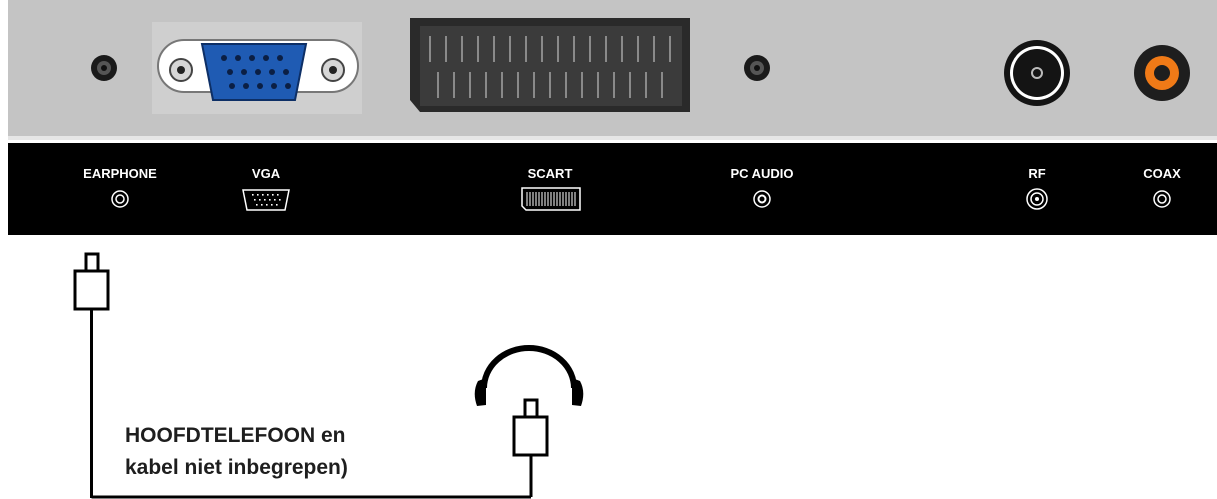 Image resolution: width=1217 pixels, height=499 pixels. Describe the element at coordinates (266, 173) in the screenshot. I see `vga-label: VGA` at that location.